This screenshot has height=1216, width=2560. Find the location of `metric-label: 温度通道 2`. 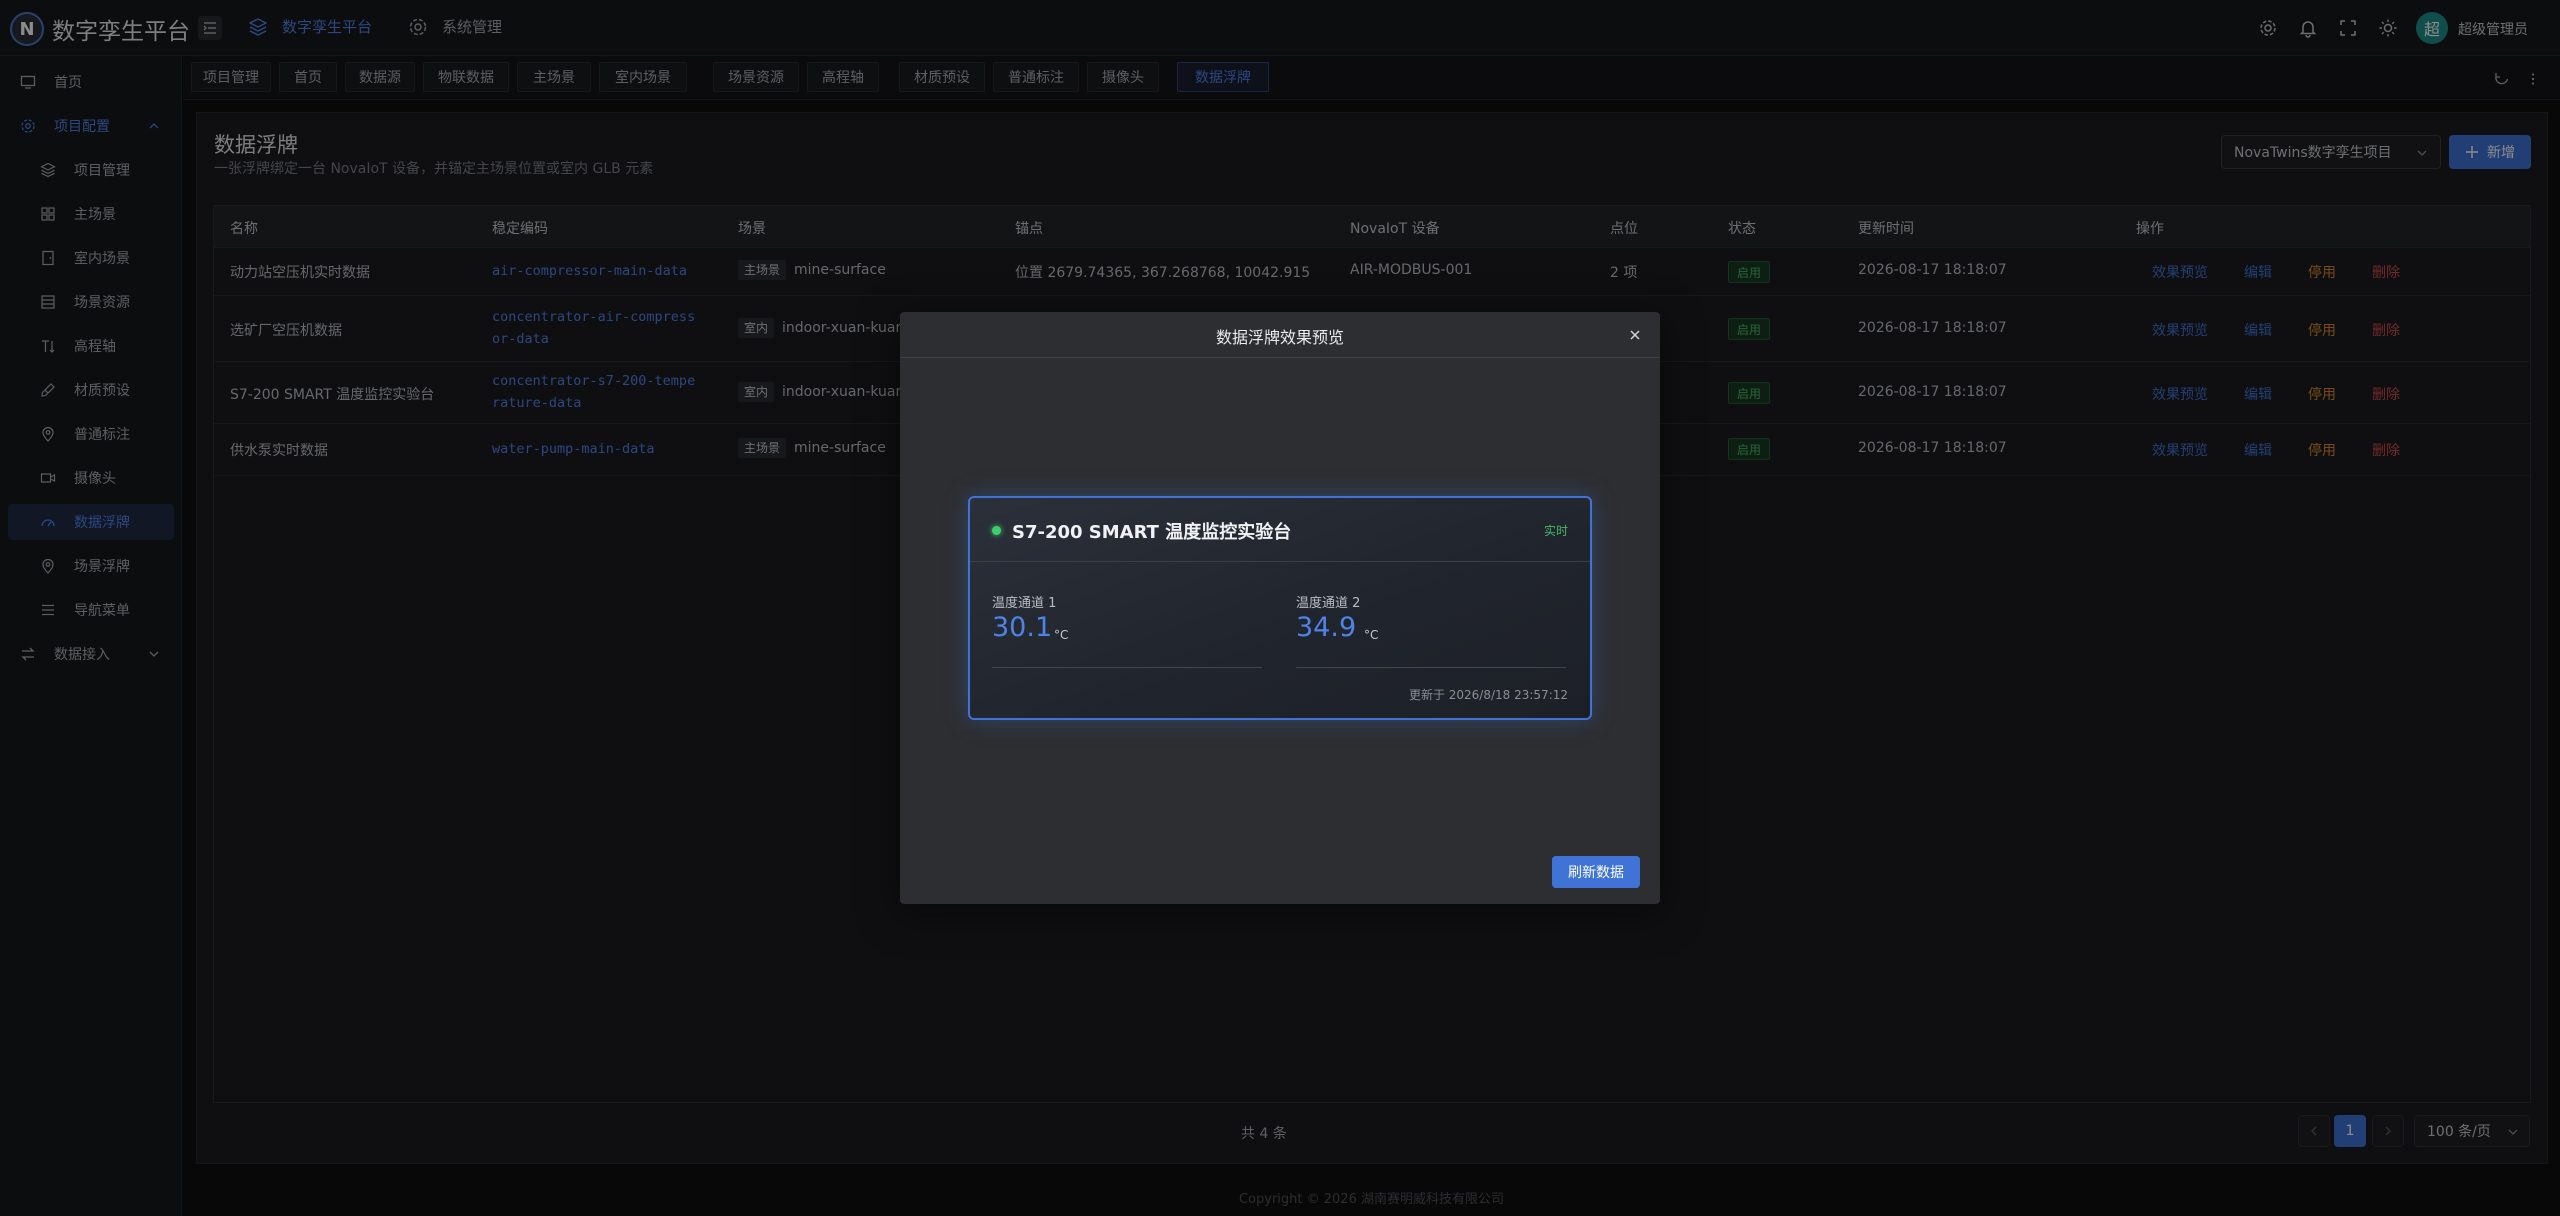

metric-label: 温度通道 2 is located at coordinates (1328, 603).